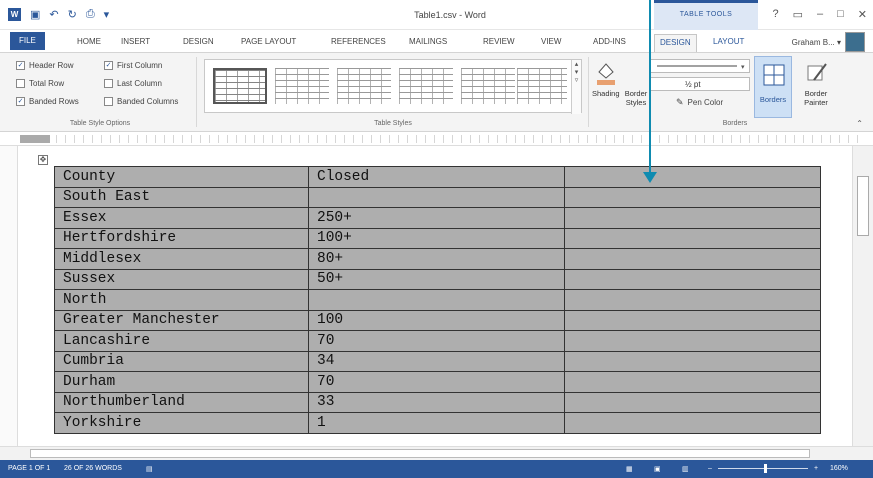 Image resolution: width=873 pixels, height=478 pixels. I want to click on shading-button: Shading, so click(606, 78).